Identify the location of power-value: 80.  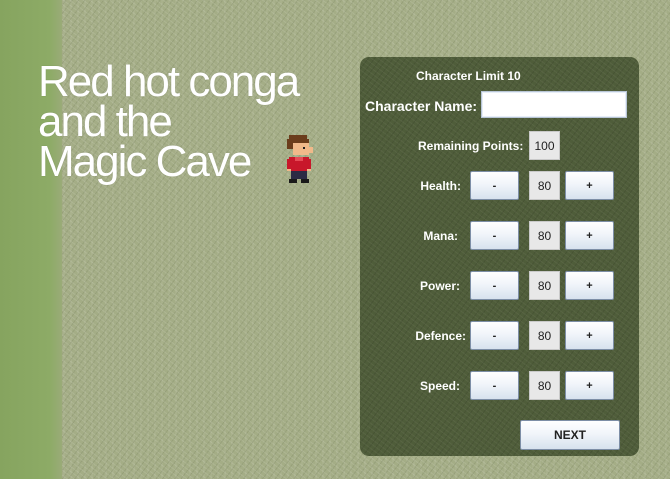
(544, 285).